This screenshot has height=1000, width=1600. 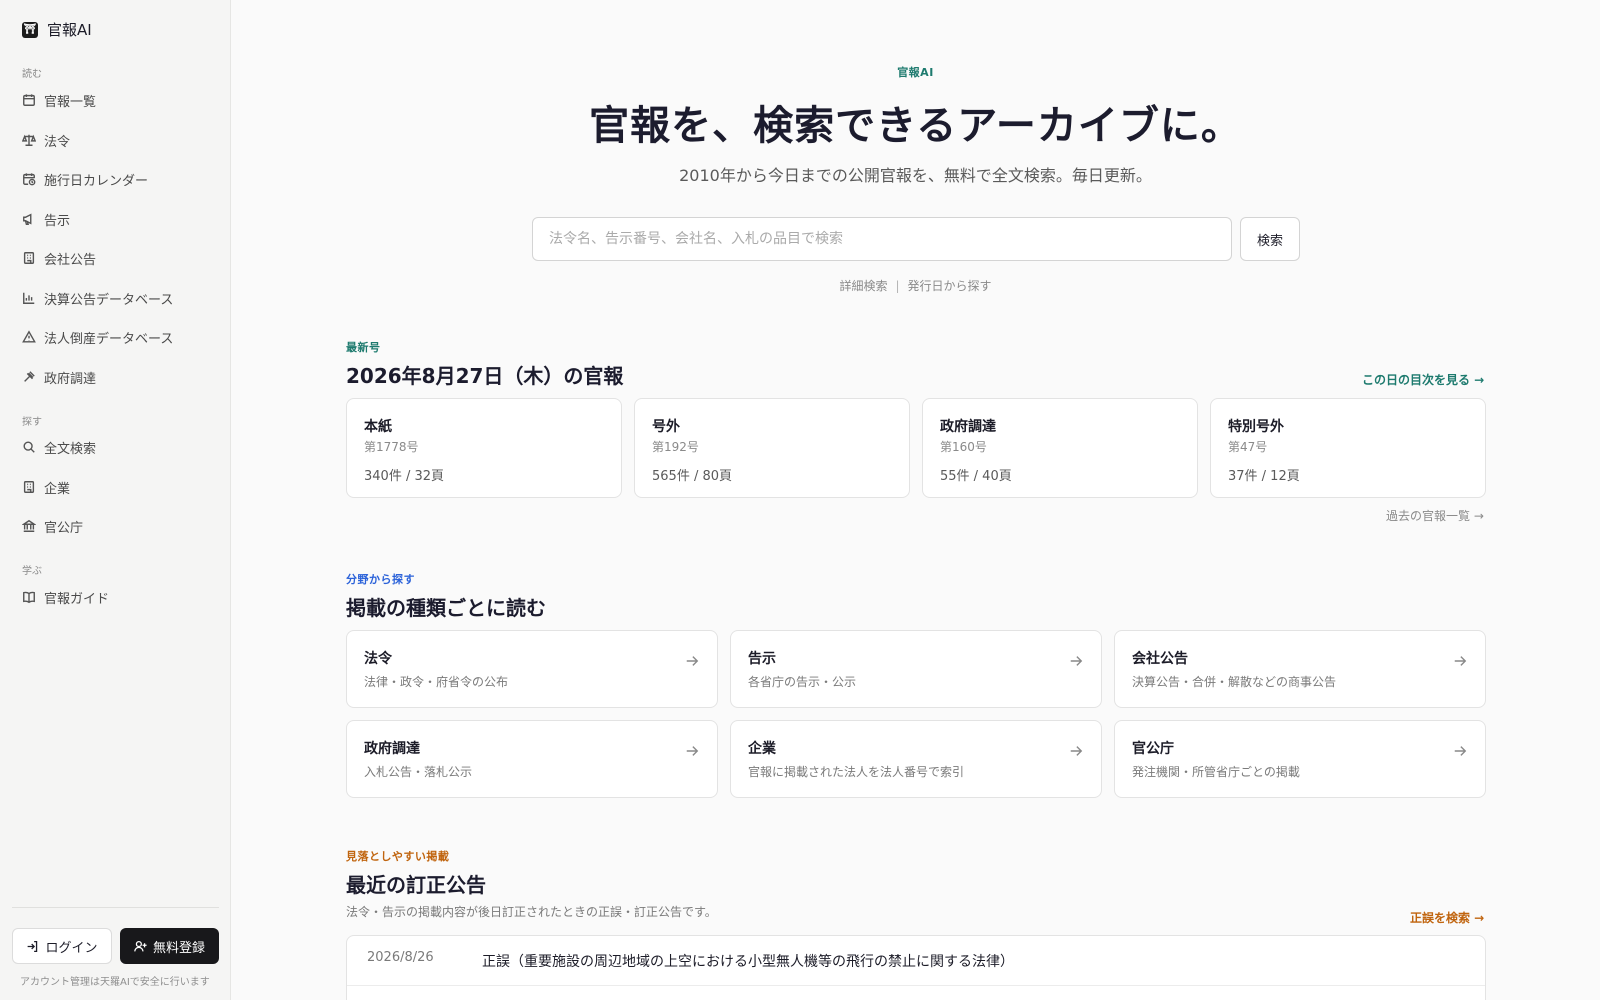 What do you see at coordinates (85, 179) in the screenshot?
I see `sidebar-item-enforcement-calendar: 施行日カレンダー` at bounding box center [85, 179].